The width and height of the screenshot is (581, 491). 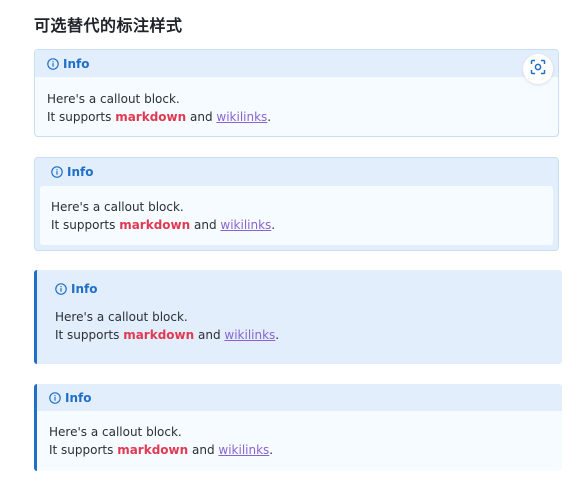 I want to click on scan-icon, so click(x=538, y=69).